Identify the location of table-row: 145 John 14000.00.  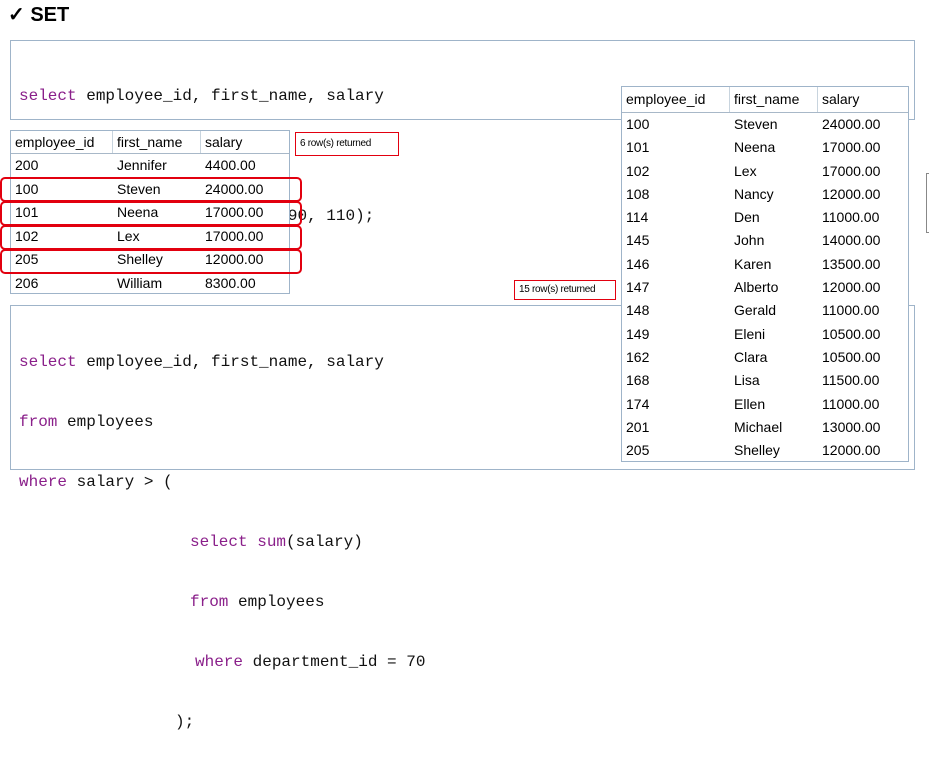
(765, 240).